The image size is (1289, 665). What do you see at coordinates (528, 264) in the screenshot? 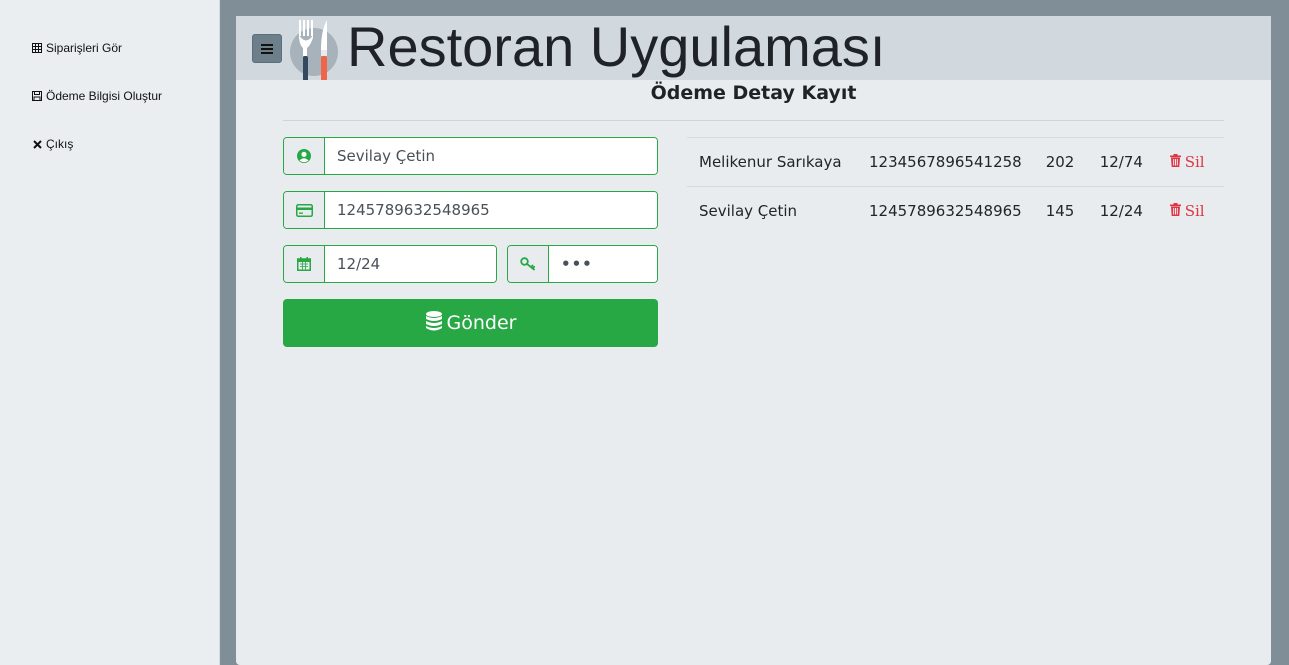
I see `key-icon` at bounding box center [528, 264].